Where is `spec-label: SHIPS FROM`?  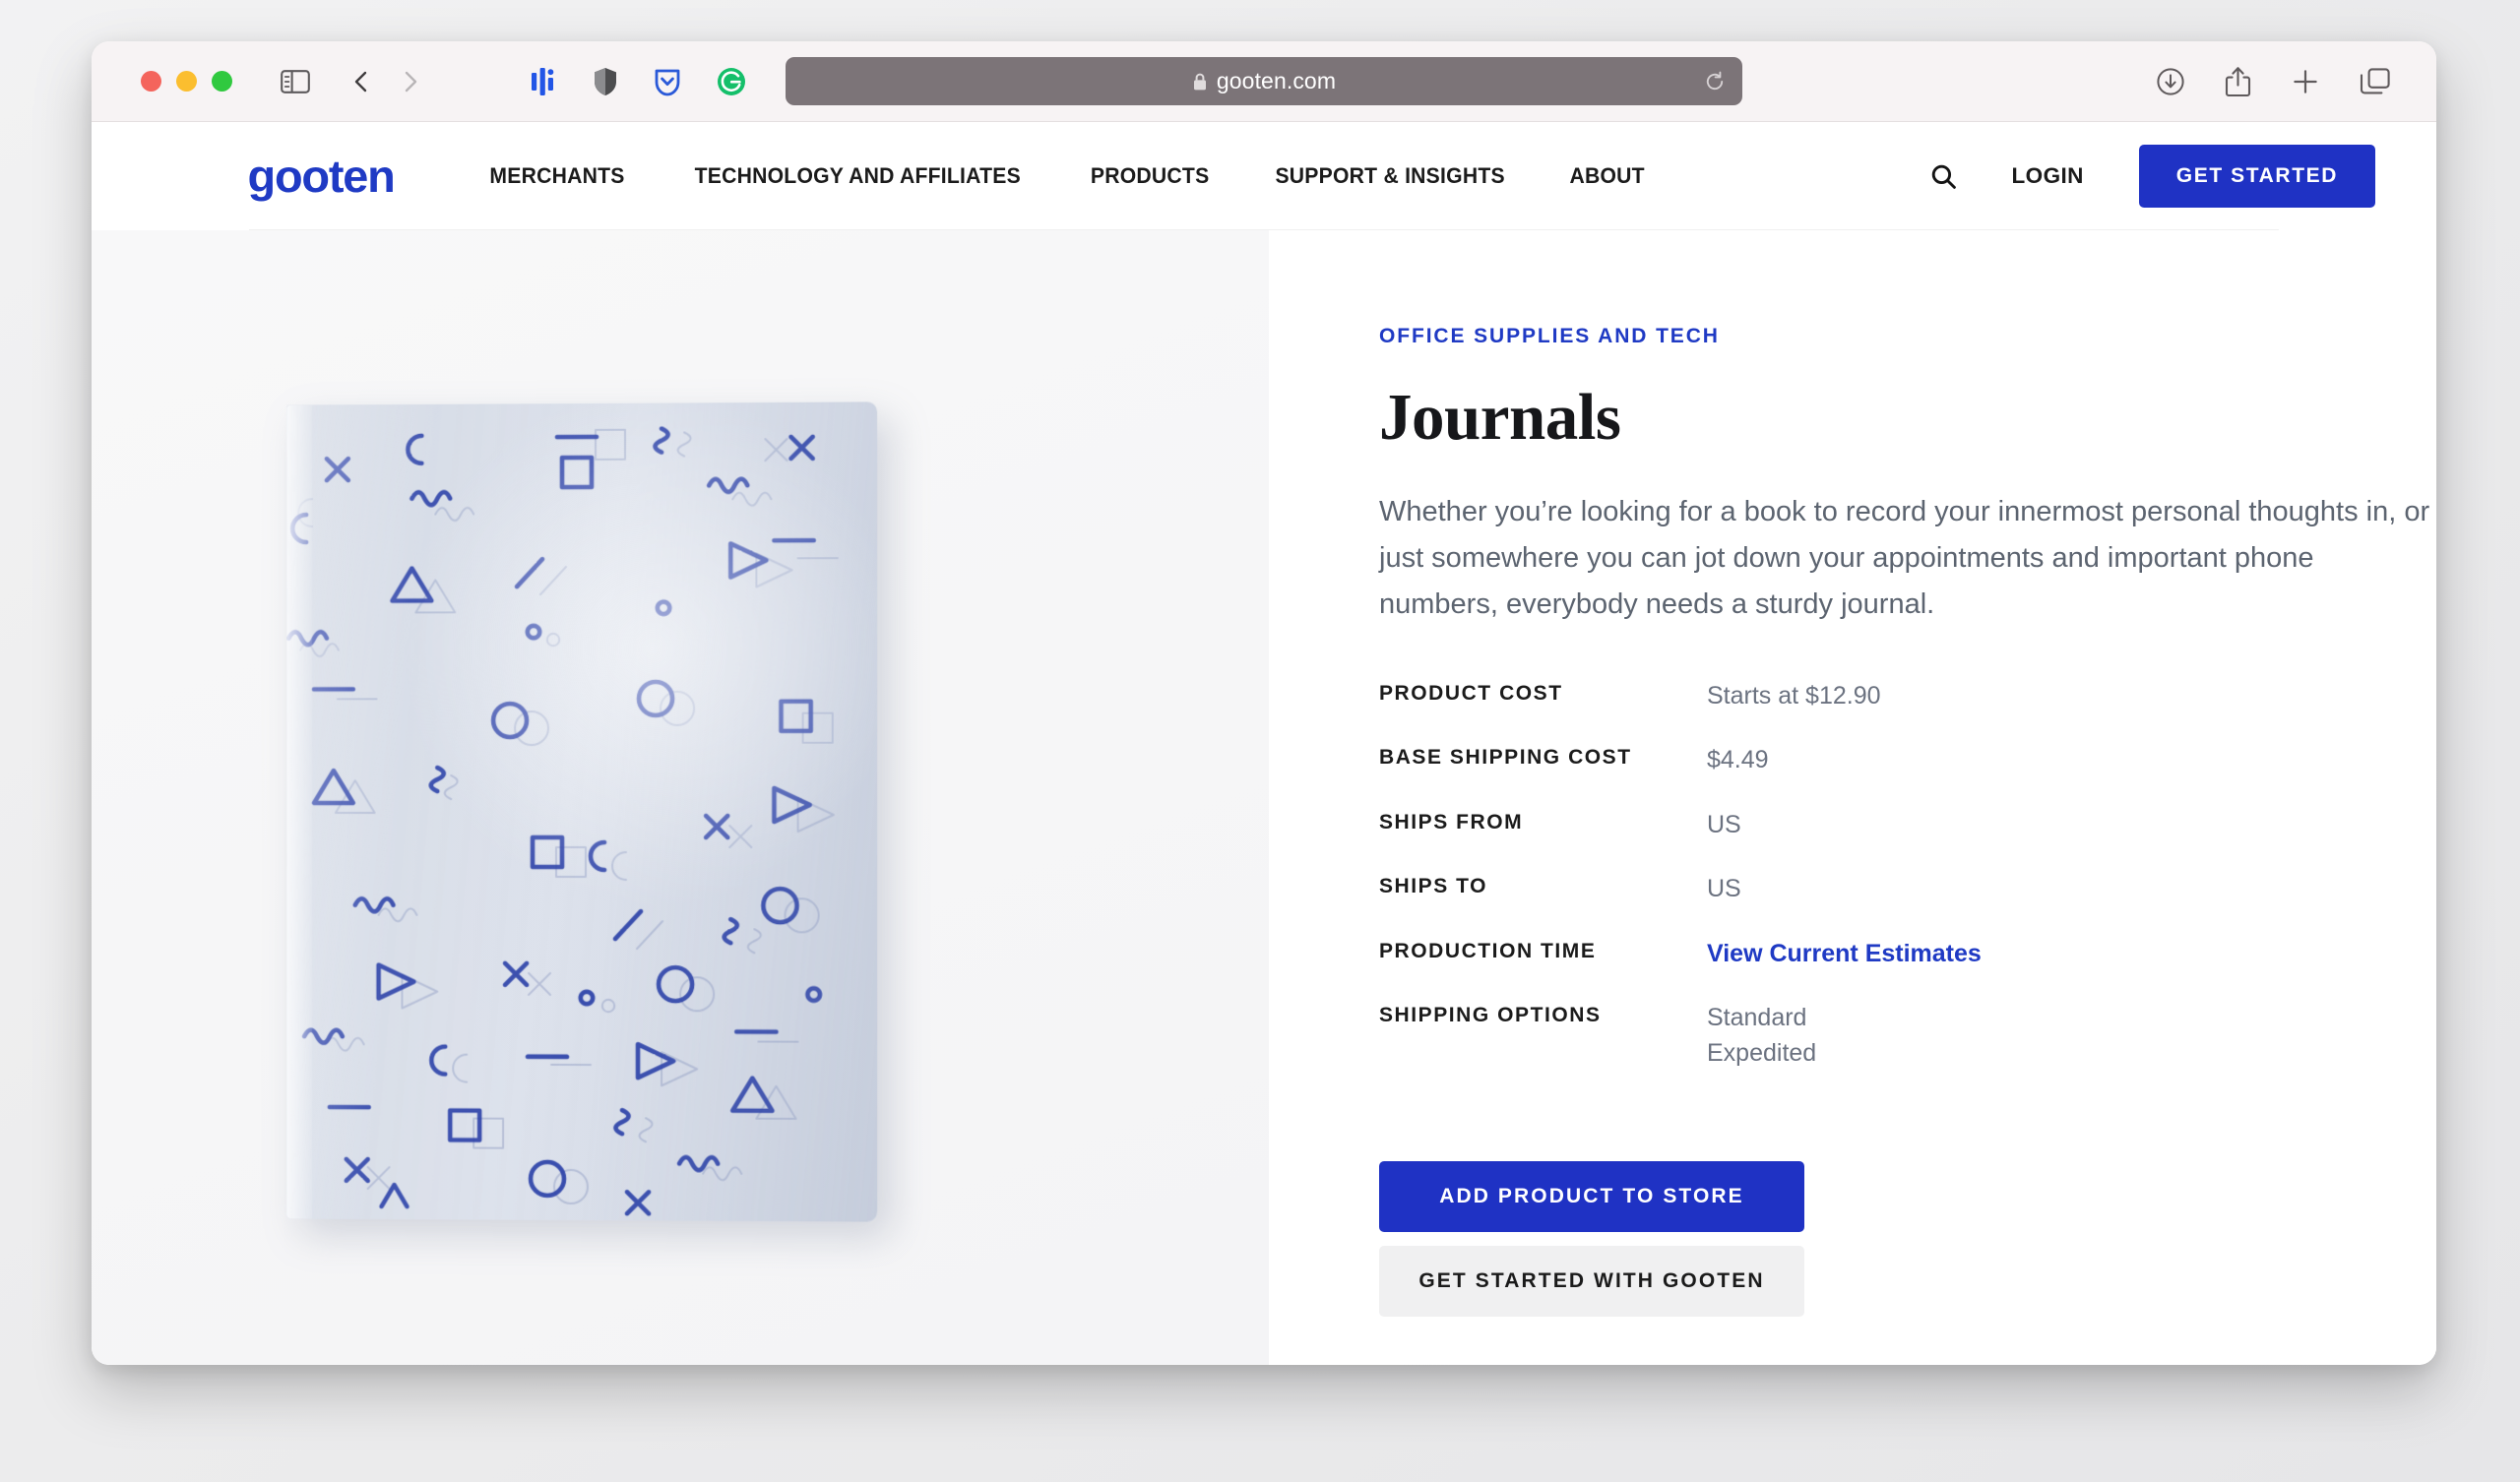
spec-label: SHIPS FROM is located at coordinates (1451, 822).